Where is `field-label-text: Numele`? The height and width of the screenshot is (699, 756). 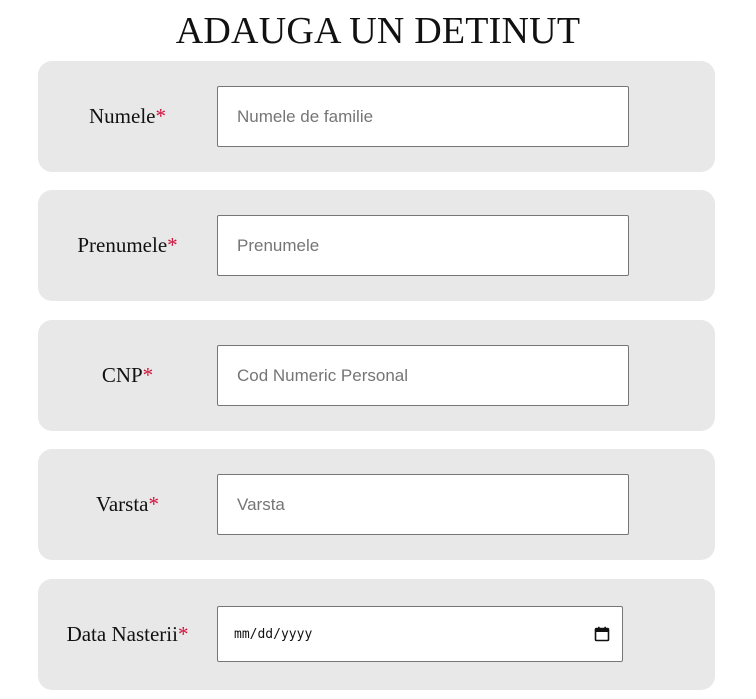 field-label-text: Numele is located at coordinates (122, 116).